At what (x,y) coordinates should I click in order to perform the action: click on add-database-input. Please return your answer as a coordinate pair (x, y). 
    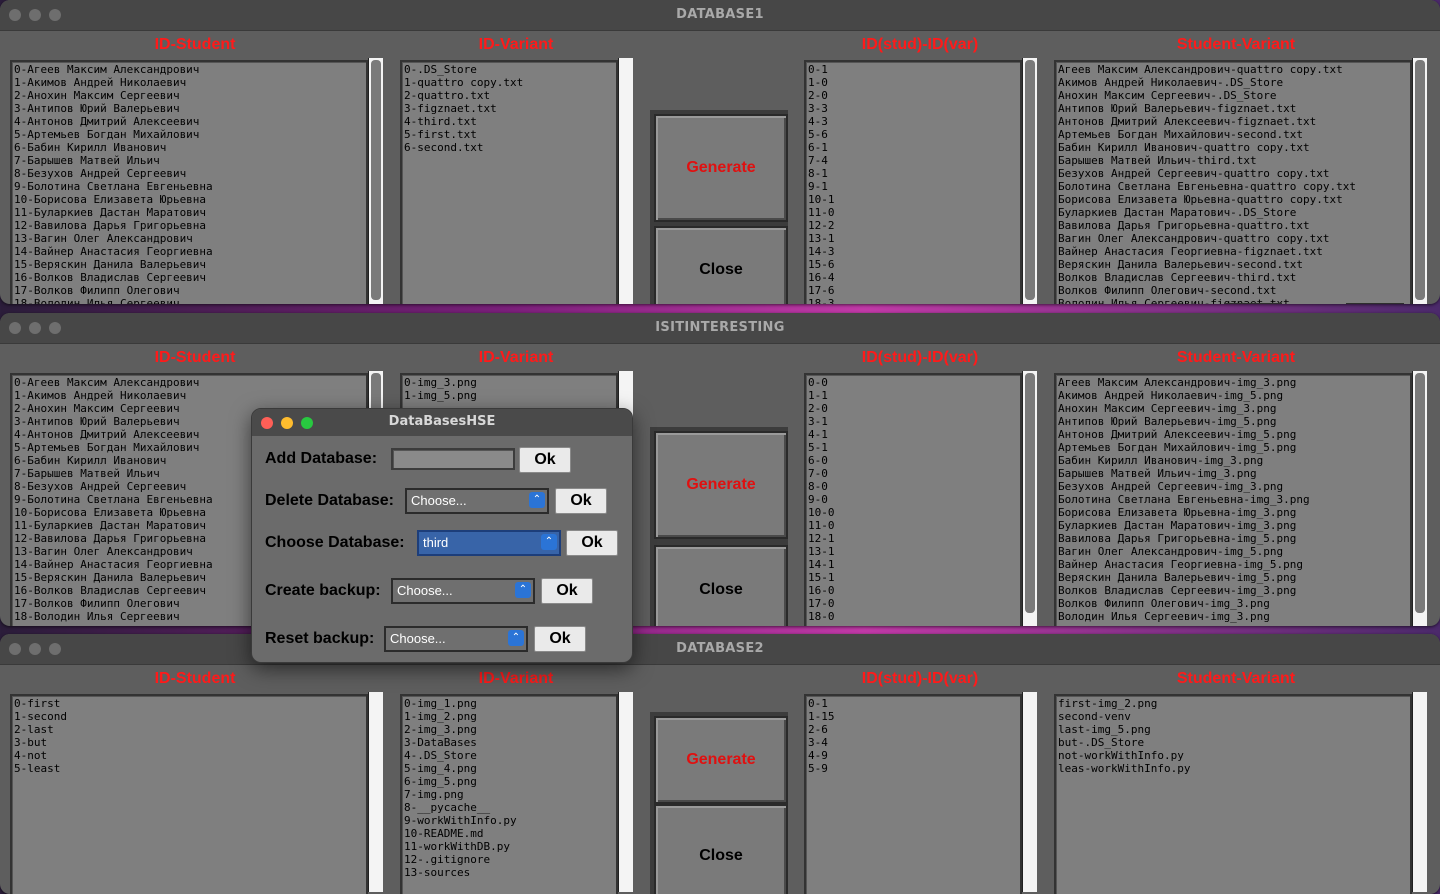
    Looking at the image, I should click on (453, 459).